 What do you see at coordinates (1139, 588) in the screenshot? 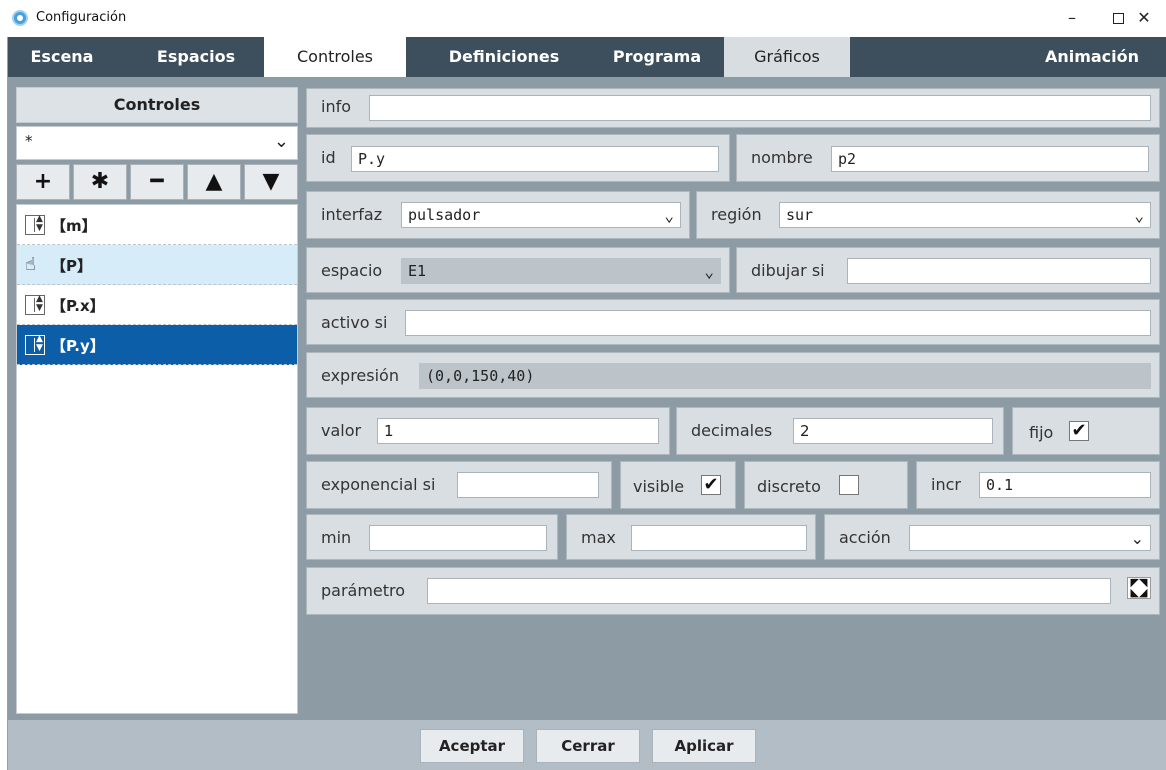
I see `expand-icon: ◤◥ ◣◢` at bounding box center [1139, 588].